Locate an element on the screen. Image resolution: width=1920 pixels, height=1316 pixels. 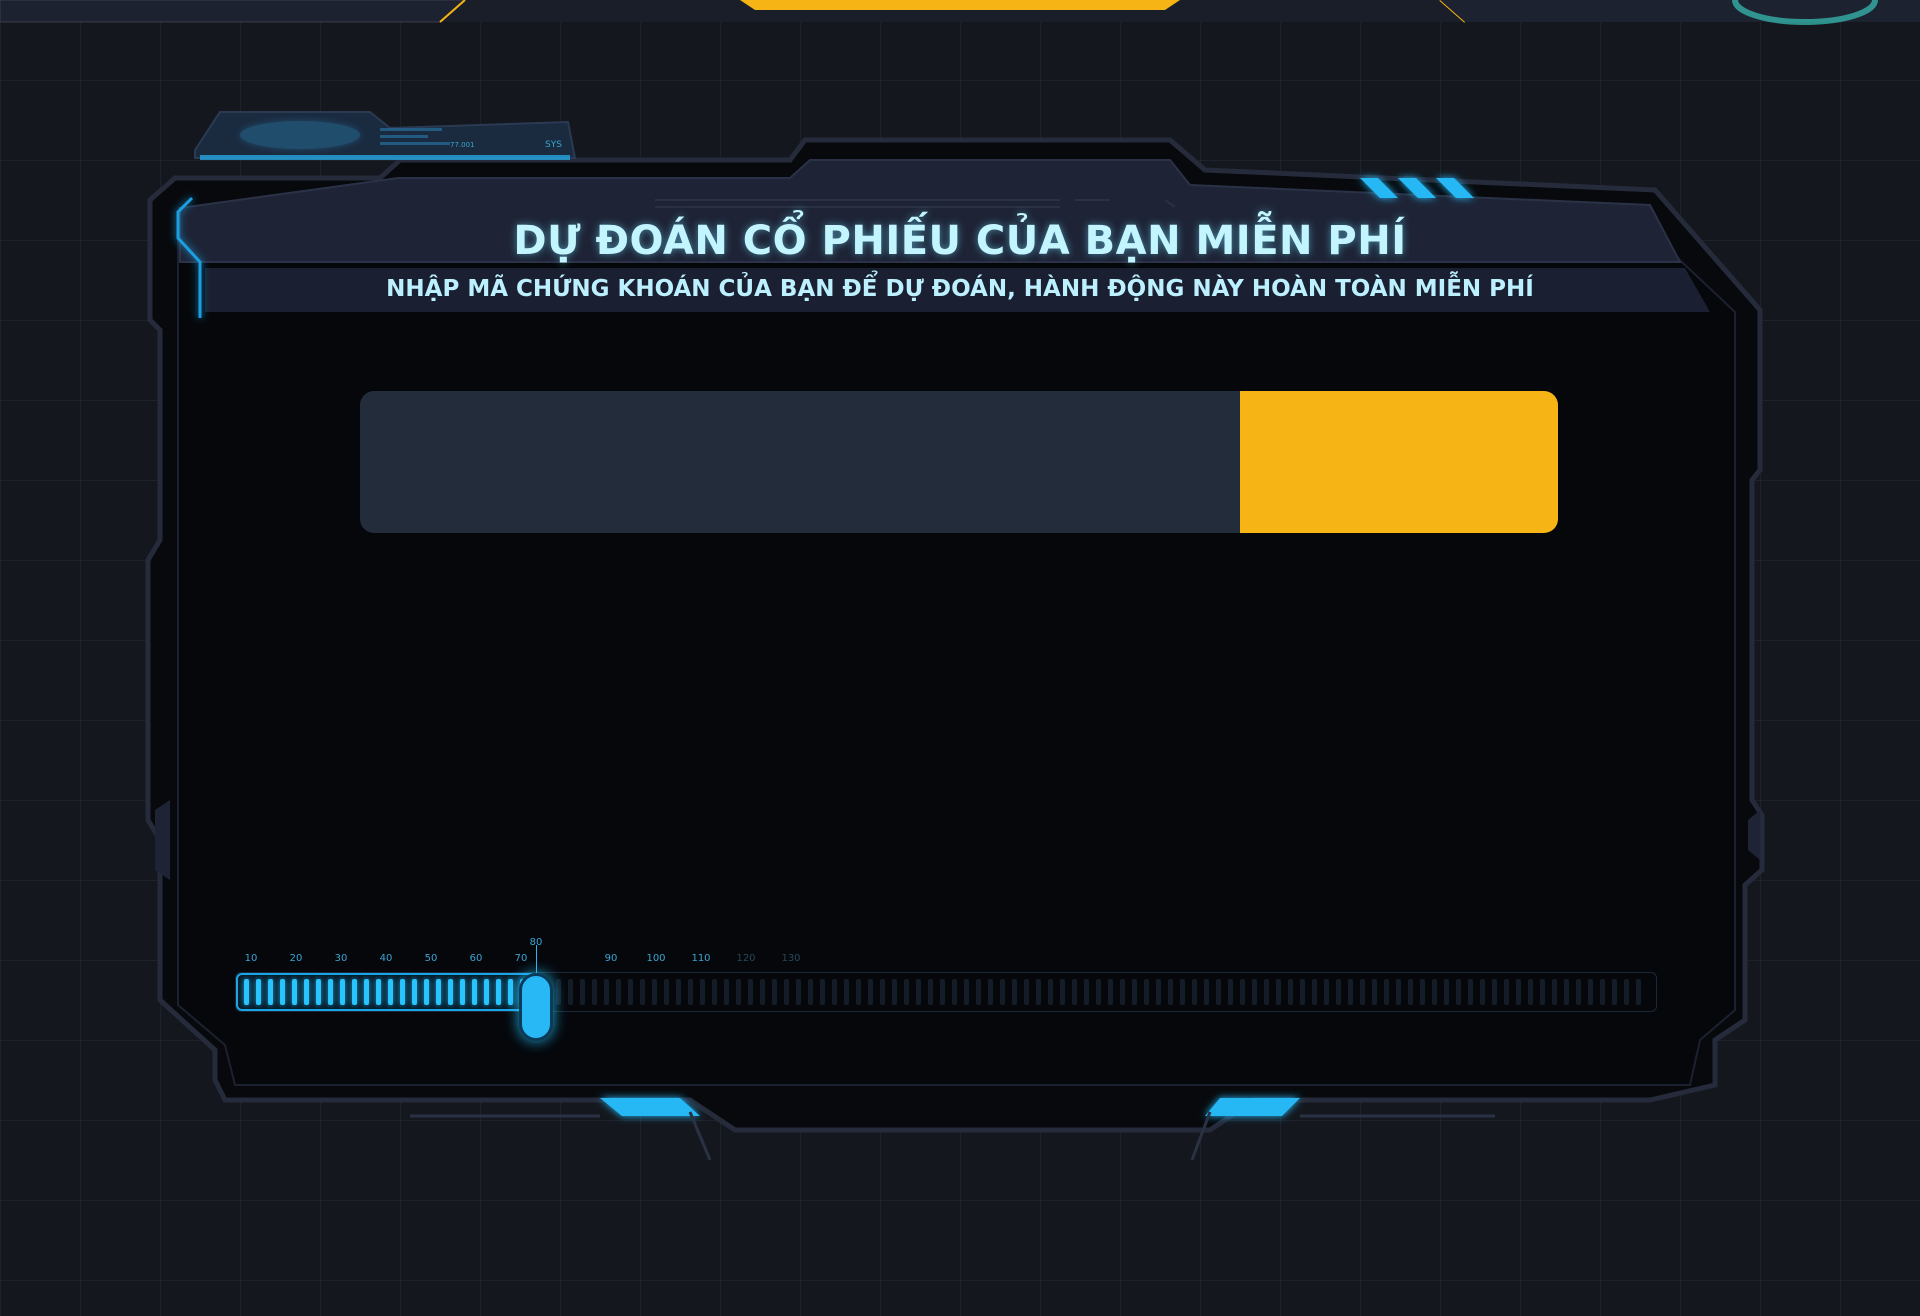
stock-search-form is located at coordinates (959, 462).